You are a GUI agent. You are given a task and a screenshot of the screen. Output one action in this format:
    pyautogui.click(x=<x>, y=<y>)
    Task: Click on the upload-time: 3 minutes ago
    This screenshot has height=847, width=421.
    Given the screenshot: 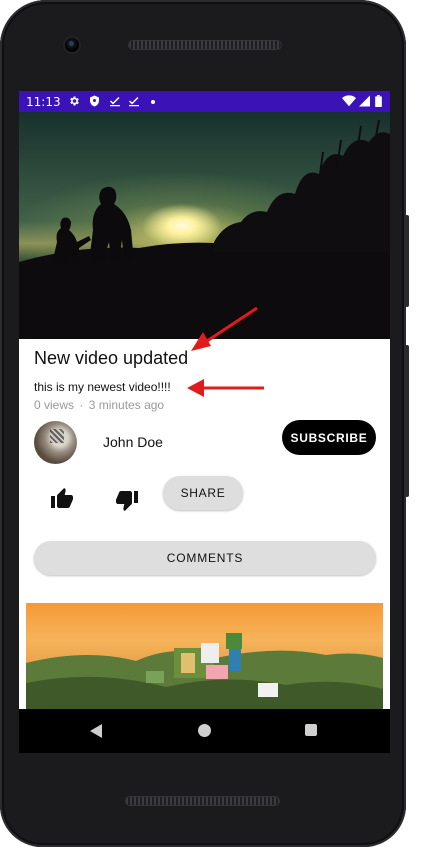 What is the action you would take?
    pyautogui.click(x=126, y=405)
    